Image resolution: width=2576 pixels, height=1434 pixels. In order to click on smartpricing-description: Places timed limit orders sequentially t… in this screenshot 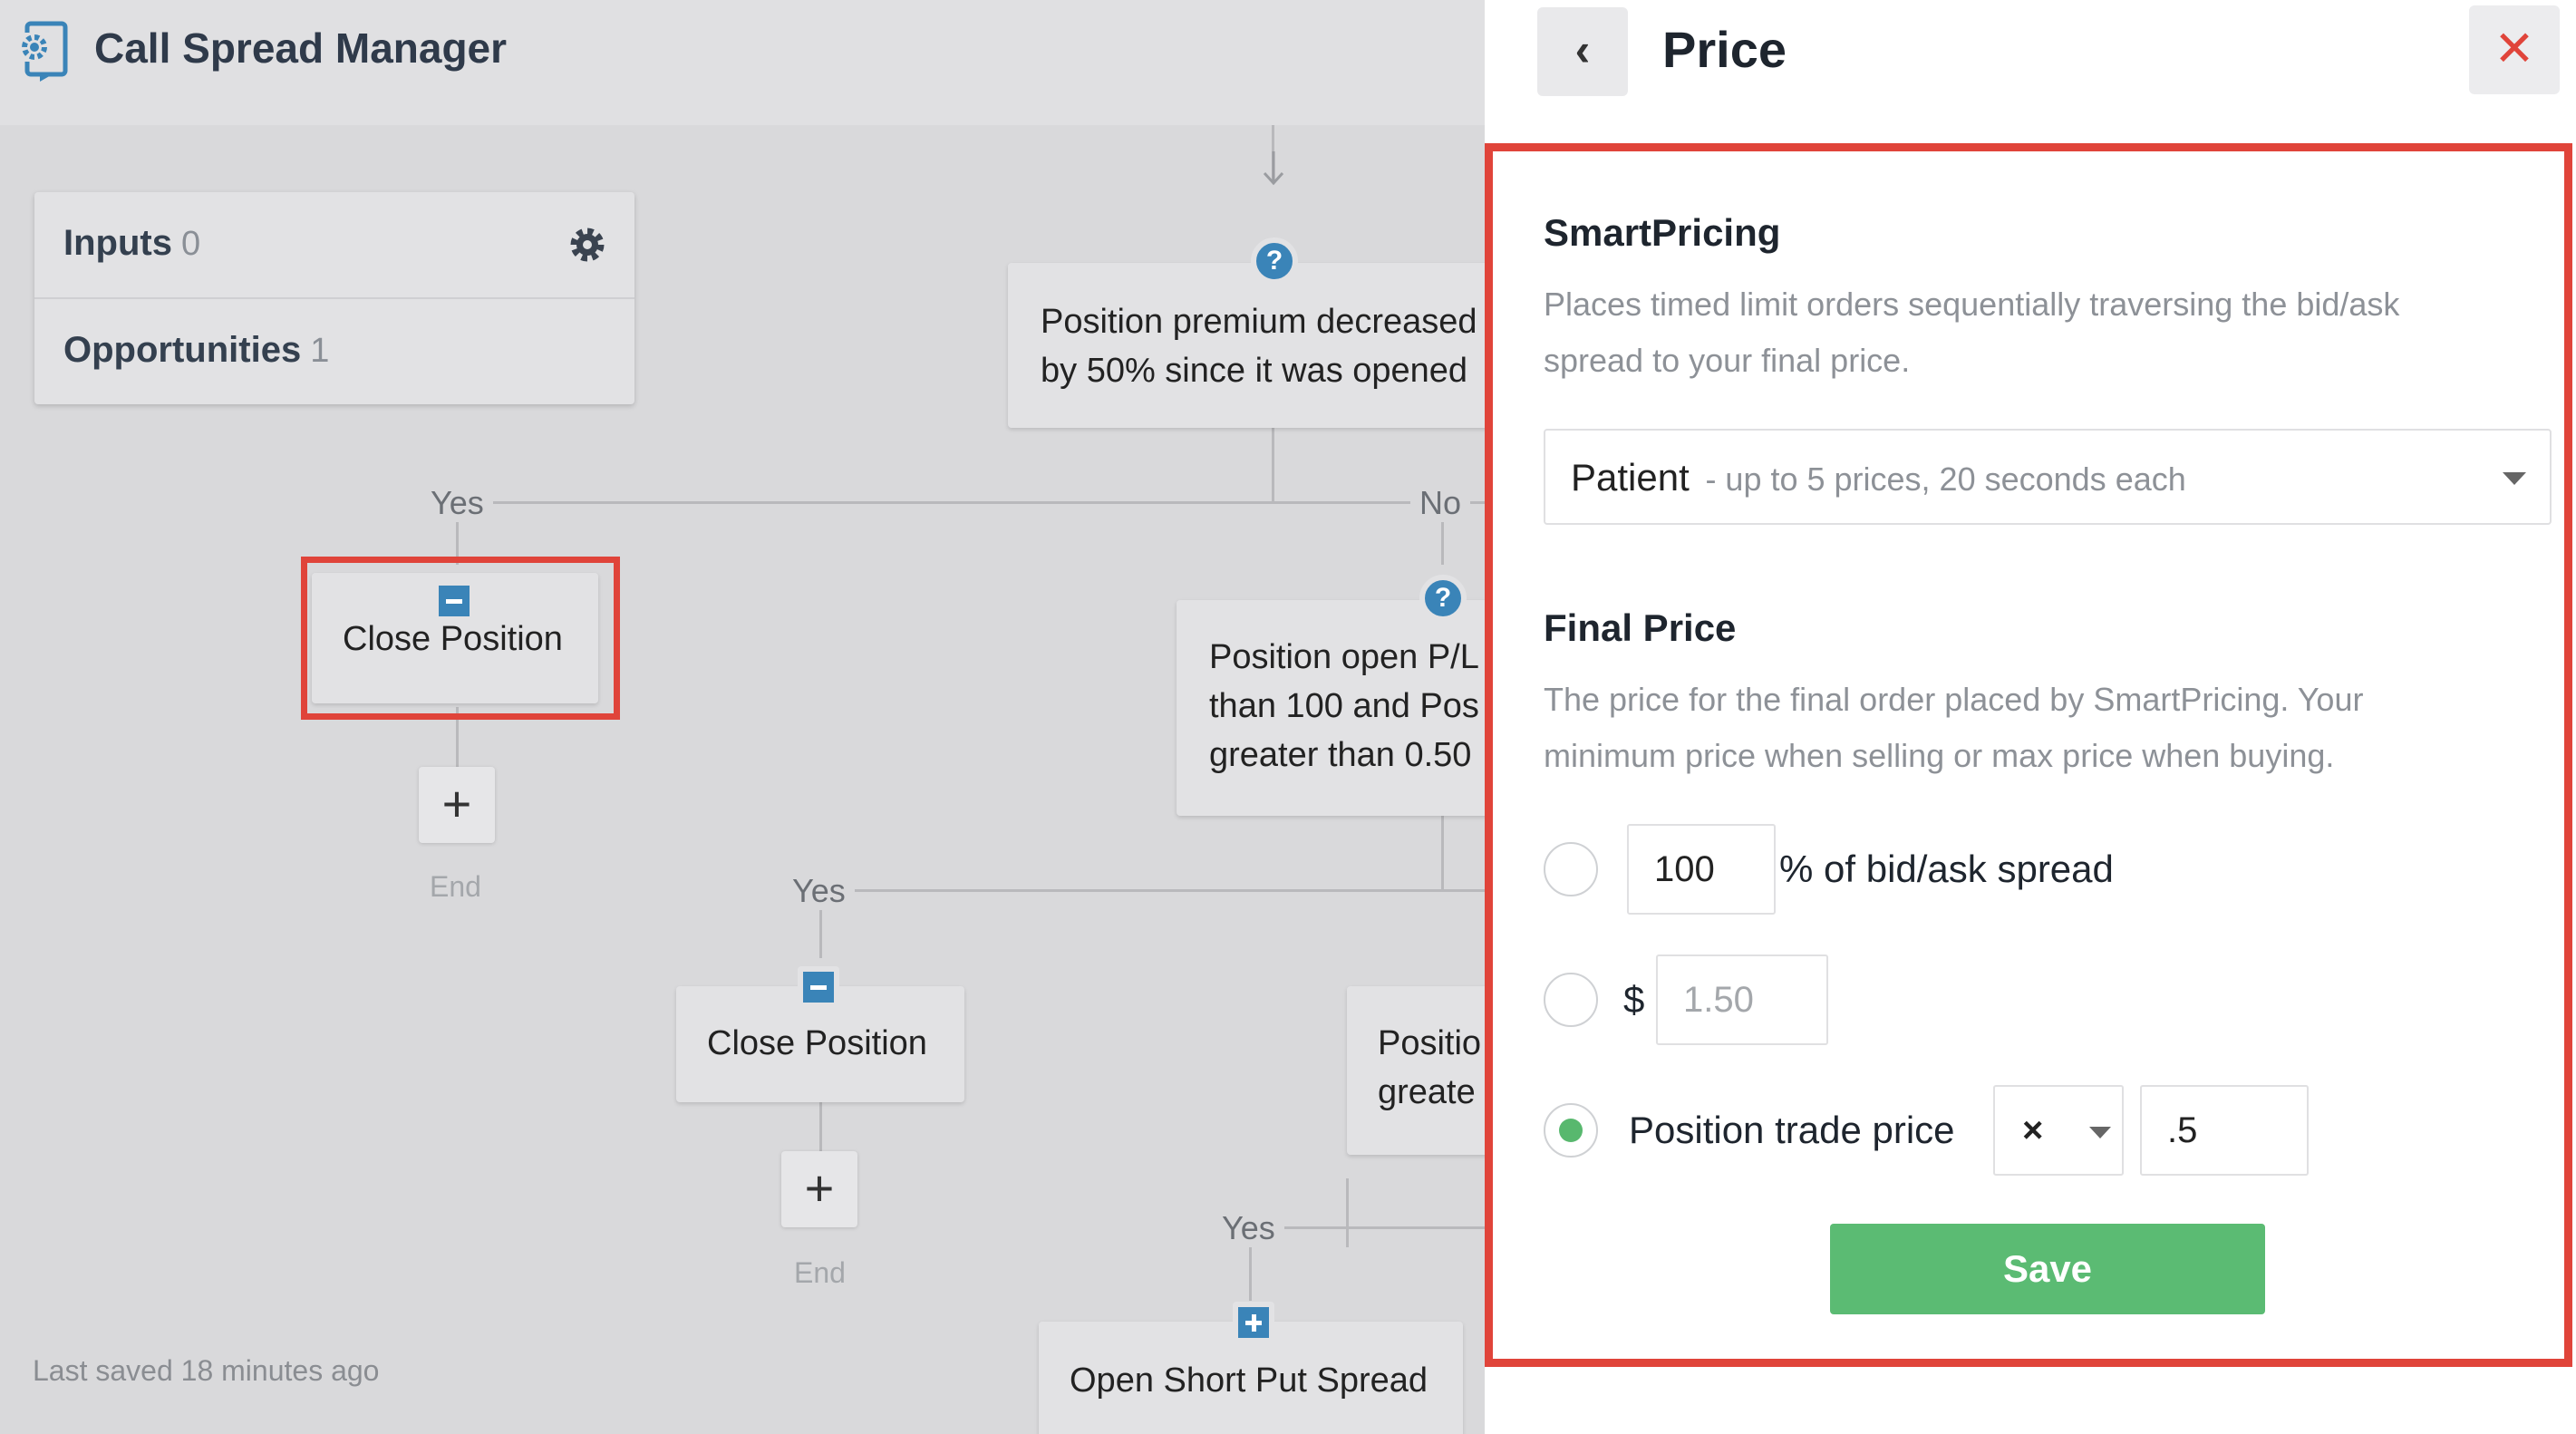, I will do `click(1972, 332)`.